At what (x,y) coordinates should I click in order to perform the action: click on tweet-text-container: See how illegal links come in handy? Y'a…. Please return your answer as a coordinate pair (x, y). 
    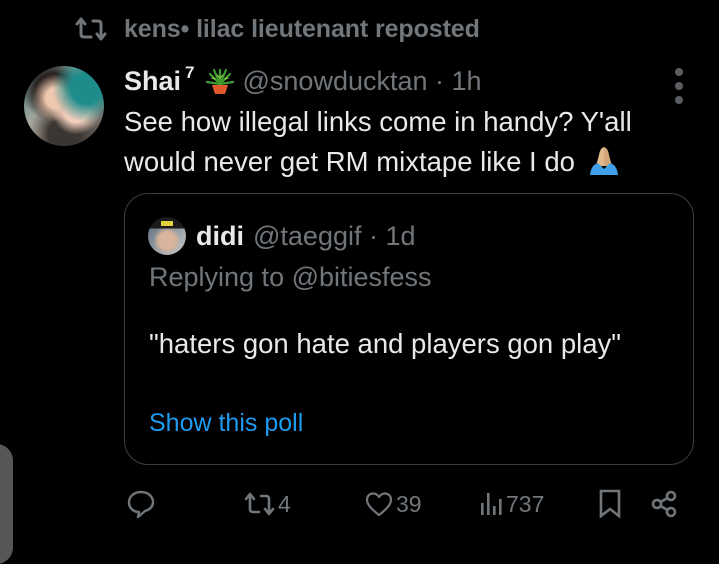
    Looking at the image, I should click on (409, 142).